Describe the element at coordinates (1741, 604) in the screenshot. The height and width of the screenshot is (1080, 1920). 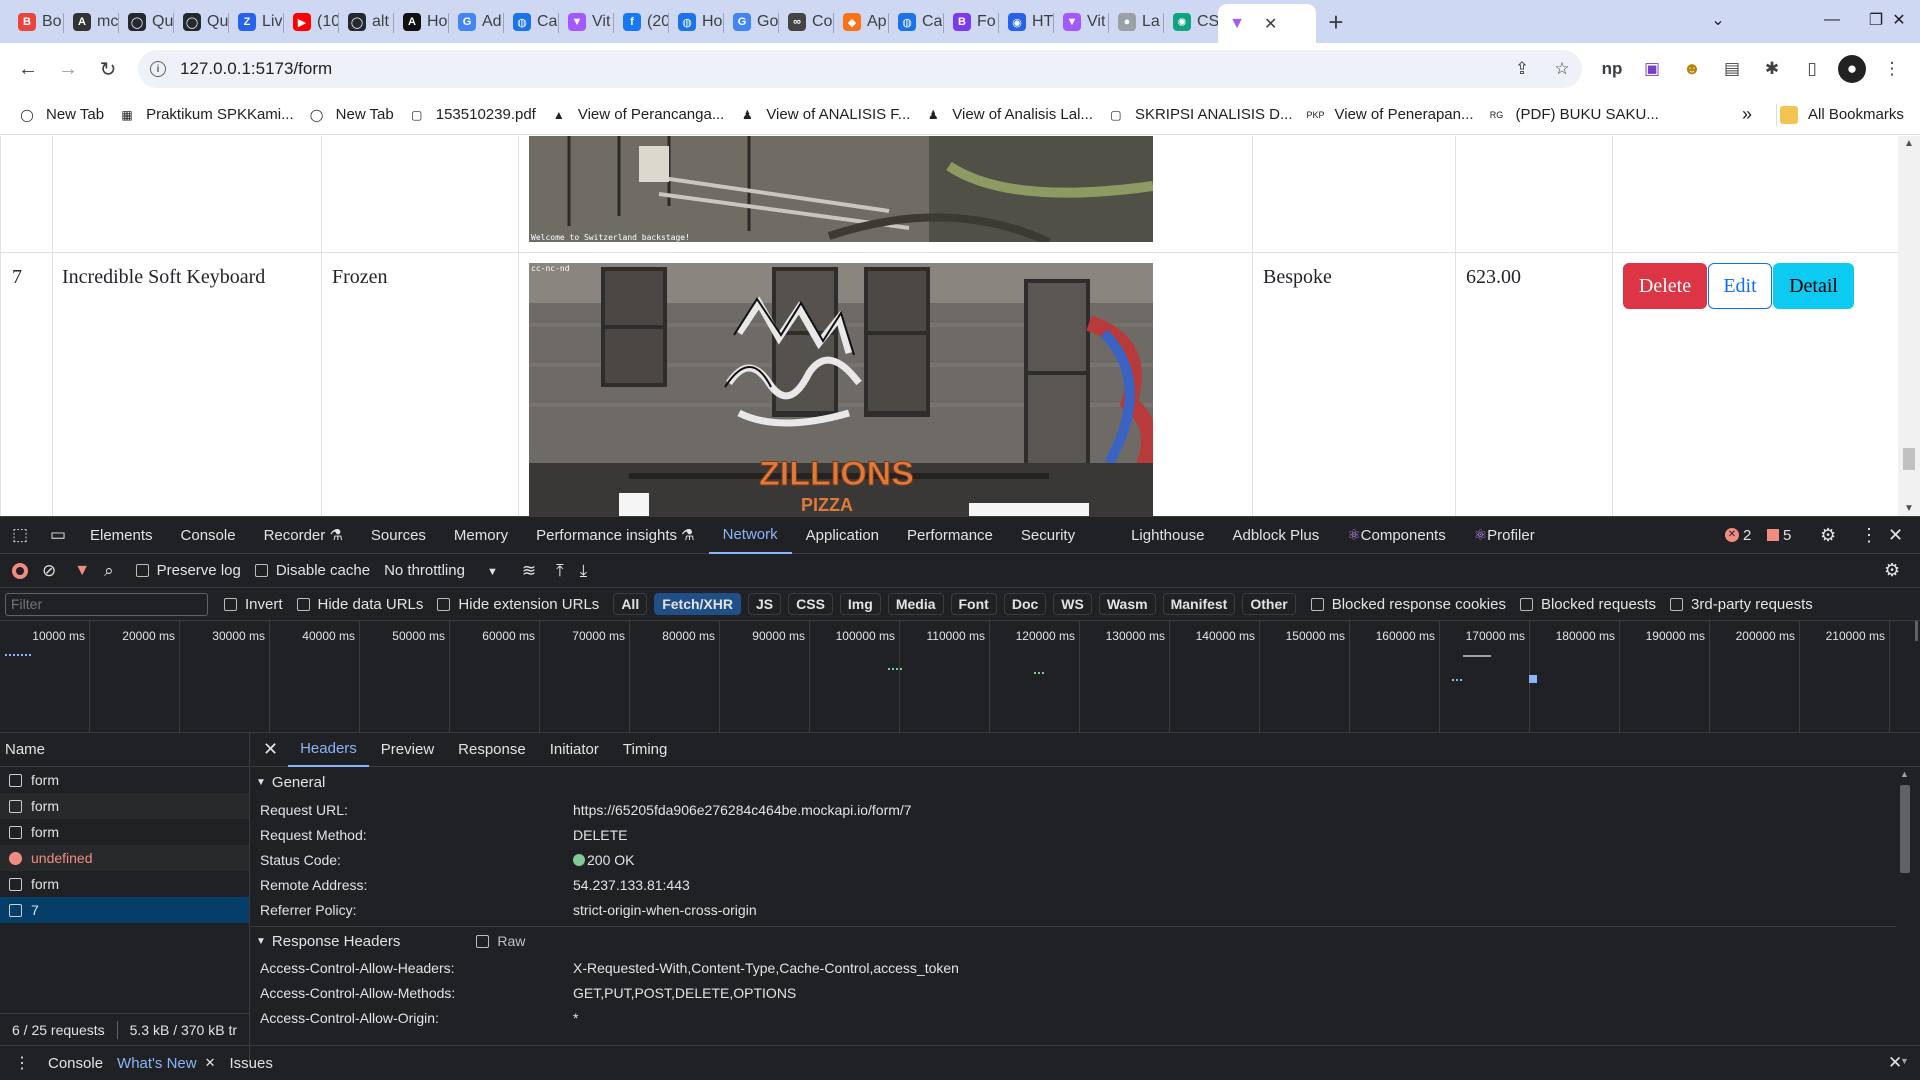
I see `extra-filter-checkbox: 3rd-party requests` at that location.